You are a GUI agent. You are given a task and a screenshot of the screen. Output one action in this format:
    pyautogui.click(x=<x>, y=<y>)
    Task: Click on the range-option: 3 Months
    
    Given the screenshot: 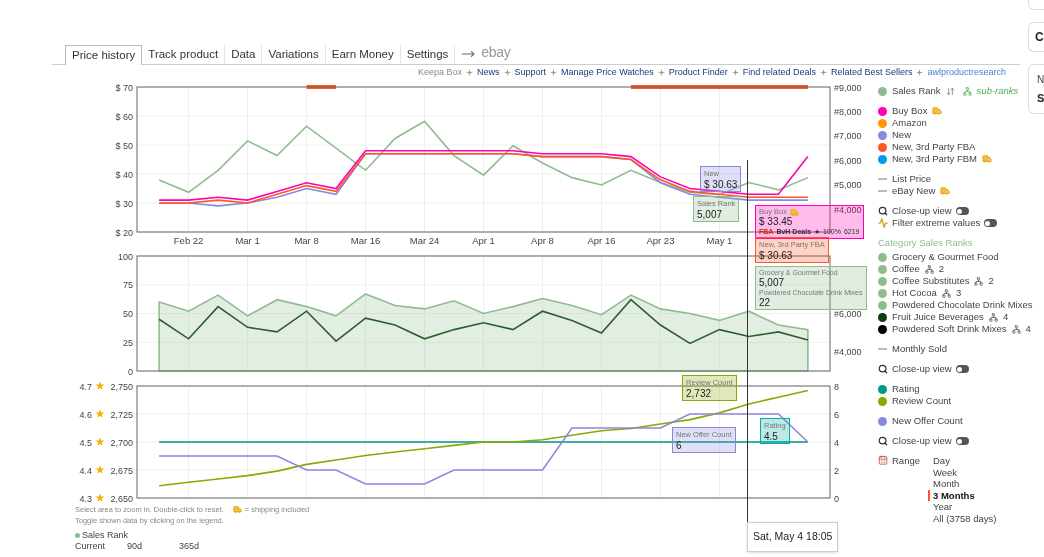 What is the action you would take?
    pyautogui.click(x=962, y=495)
    